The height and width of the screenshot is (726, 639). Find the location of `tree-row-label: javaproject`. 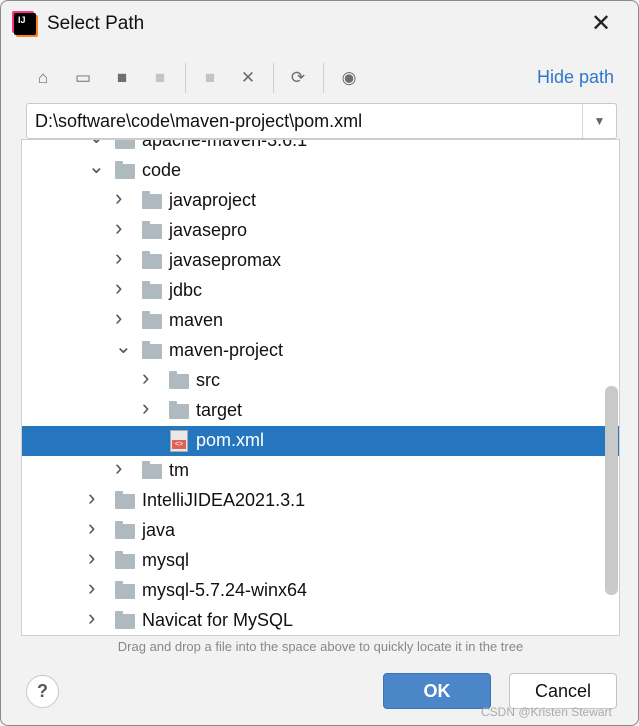

tree-row-label: javaproject is located at coordinates (213, 200).